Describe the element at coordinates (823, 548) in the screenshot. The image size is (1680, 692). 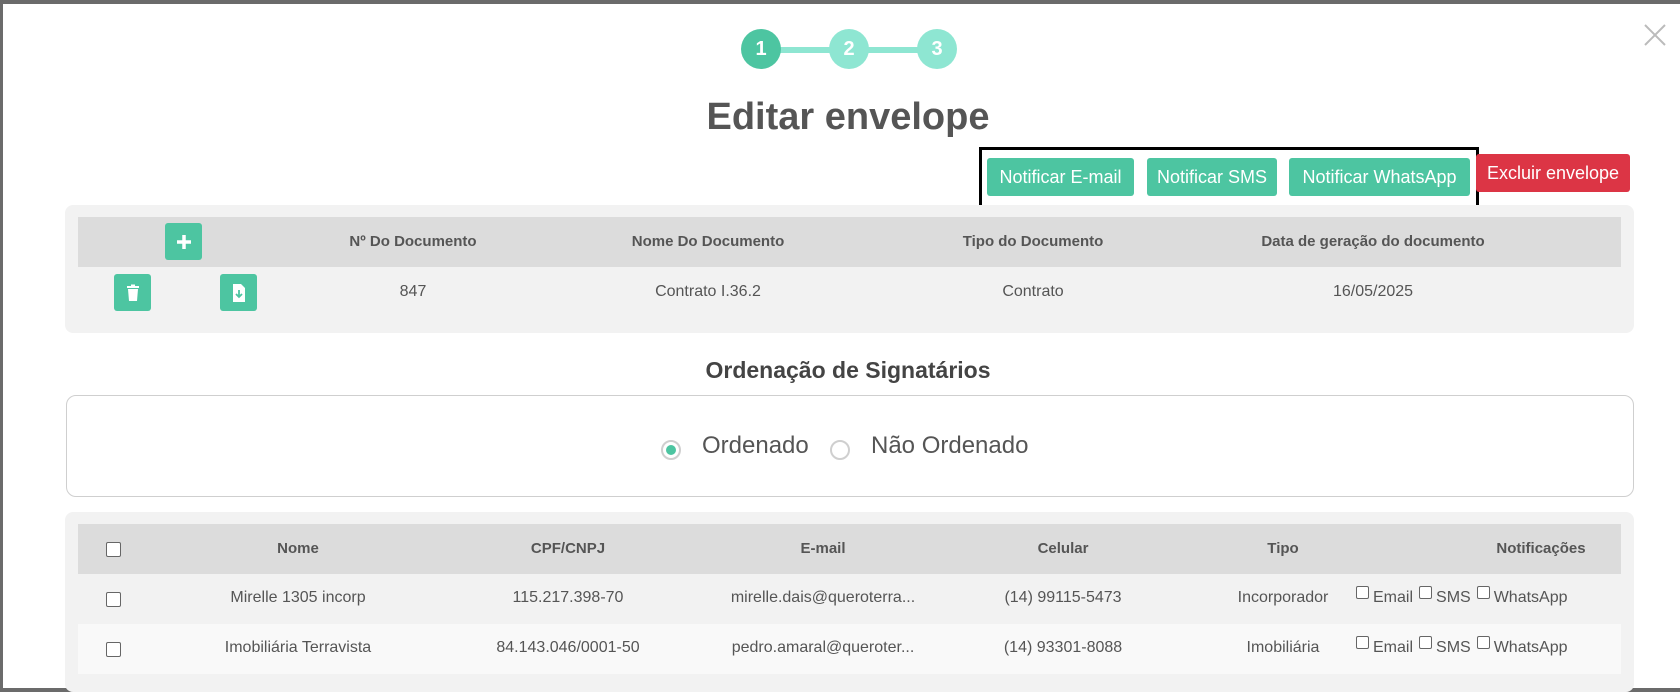
I see `col-email: E-mail` at that location.